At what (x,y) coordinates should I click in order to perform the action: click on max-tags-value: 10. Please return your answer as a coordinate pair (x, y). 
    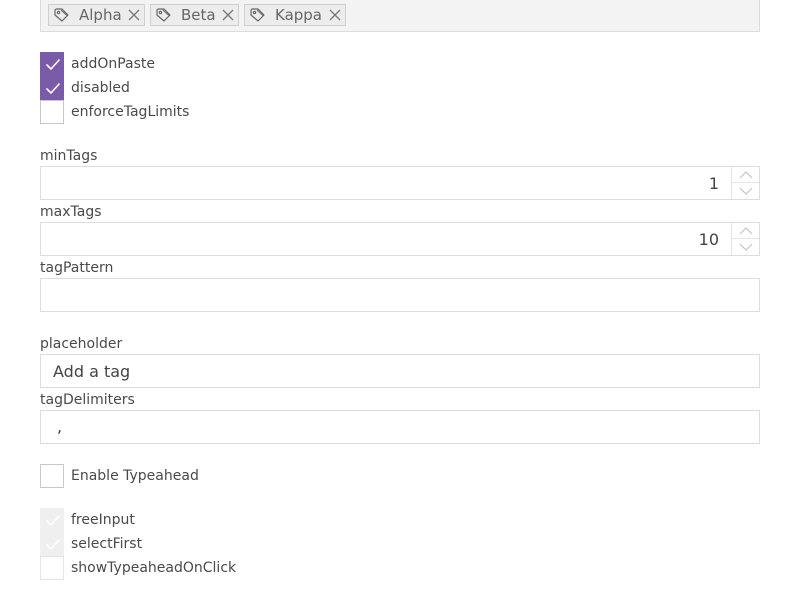
    Looking at the image, I should click on (708, 239).